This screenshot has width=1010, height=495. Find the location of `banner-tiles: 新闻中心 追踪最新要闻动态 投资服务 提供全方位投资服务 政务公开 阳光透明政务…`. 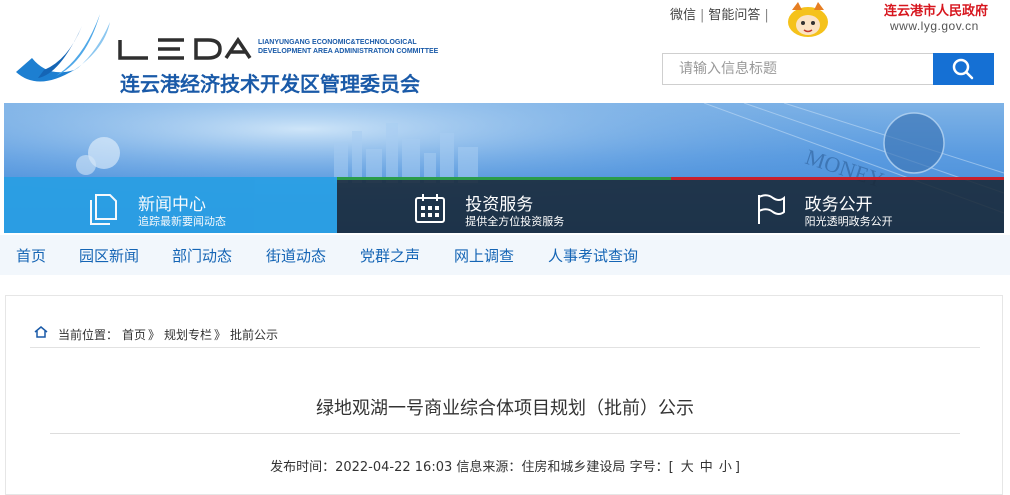

banner-tiles: 新闻中心 追踪最新要闻动态 投资服务 提供全方位投资服务 政务公开 阳光透明政务… is located at coordinates (504, 205).